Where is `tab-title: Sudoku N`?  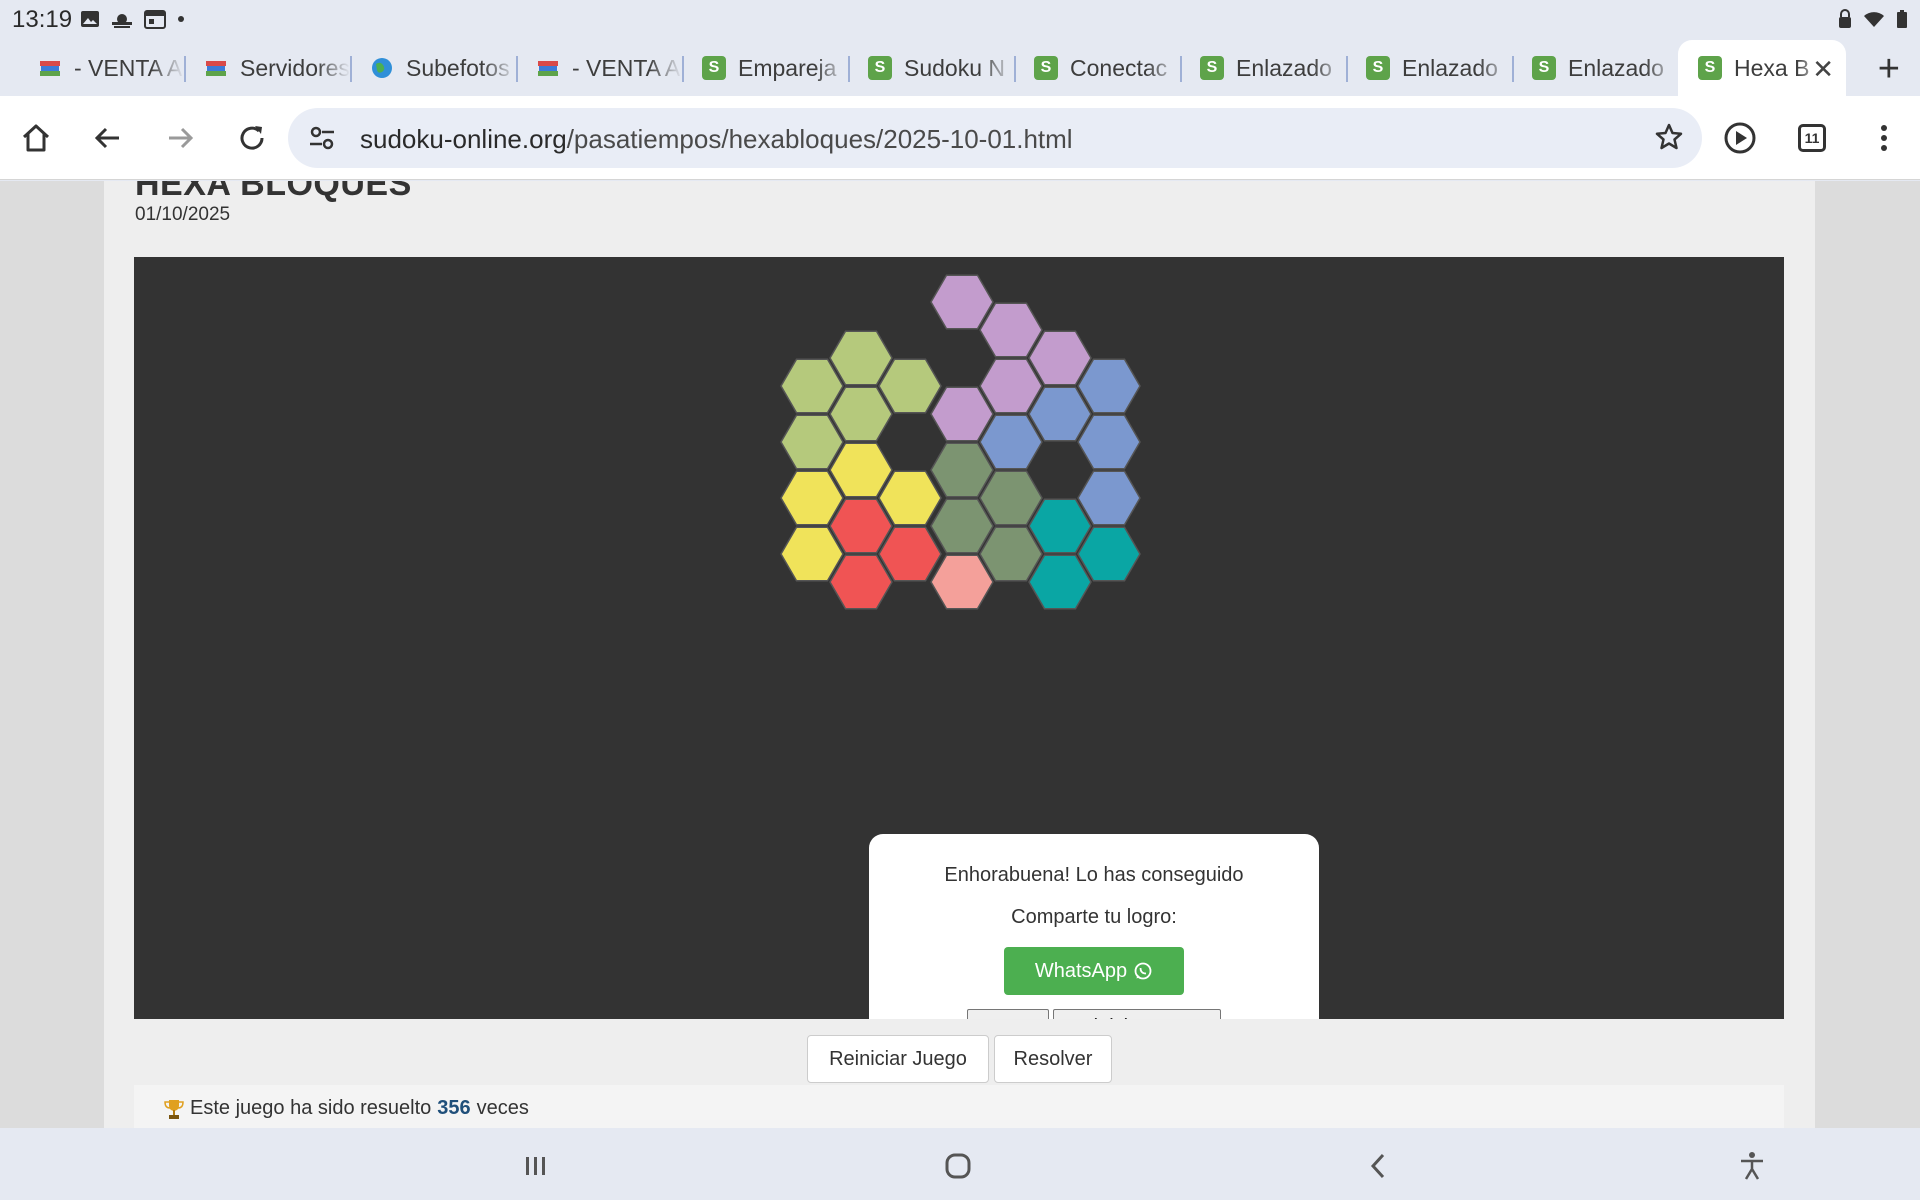
tab-title: Sudoku N is located at coordinates (955, 67).